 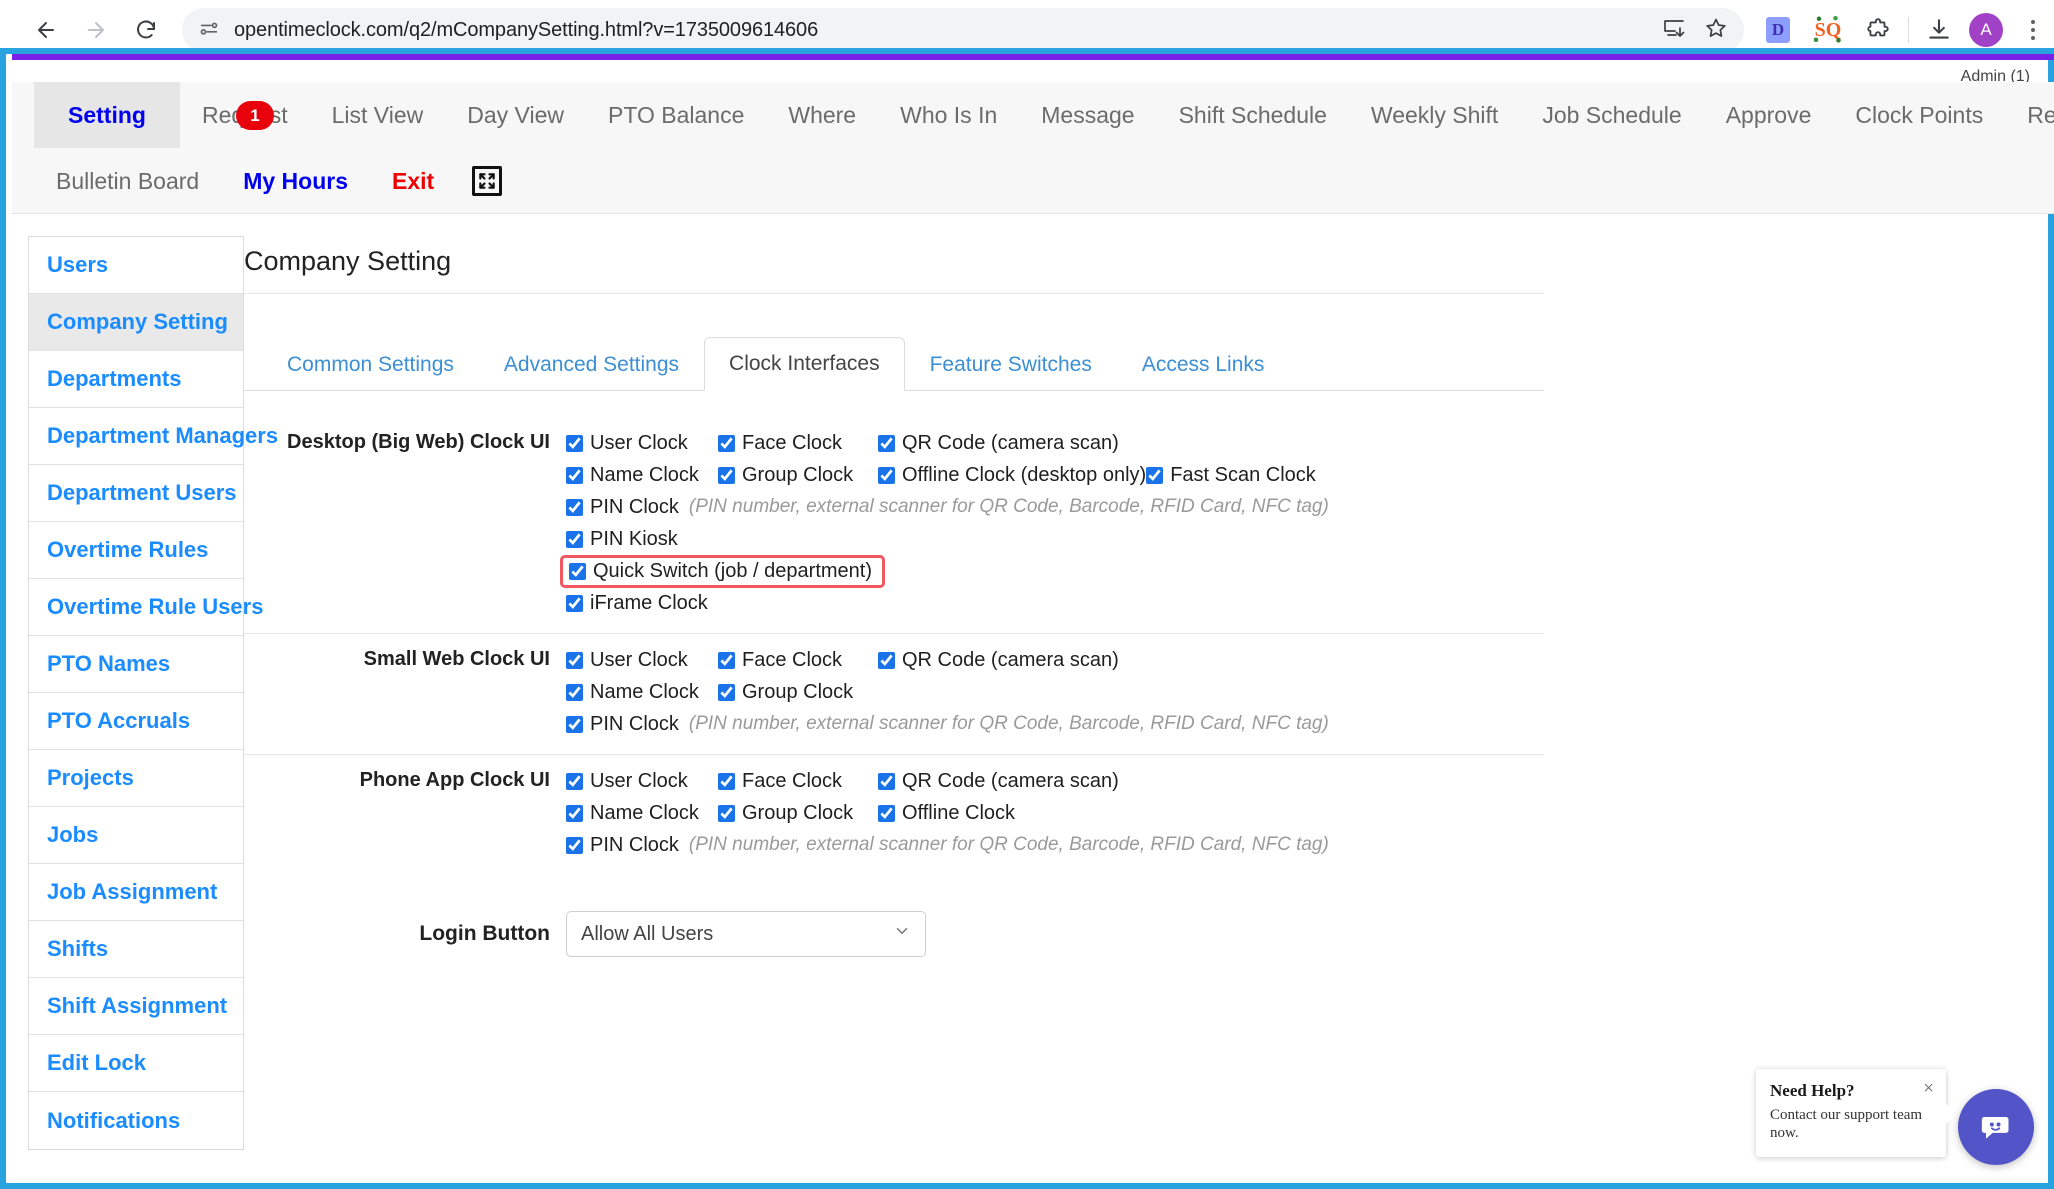 I want to click on checkbox-offline-clock-desktop-only: Offline Clock (desktop only), so click(x=1012, y=475).